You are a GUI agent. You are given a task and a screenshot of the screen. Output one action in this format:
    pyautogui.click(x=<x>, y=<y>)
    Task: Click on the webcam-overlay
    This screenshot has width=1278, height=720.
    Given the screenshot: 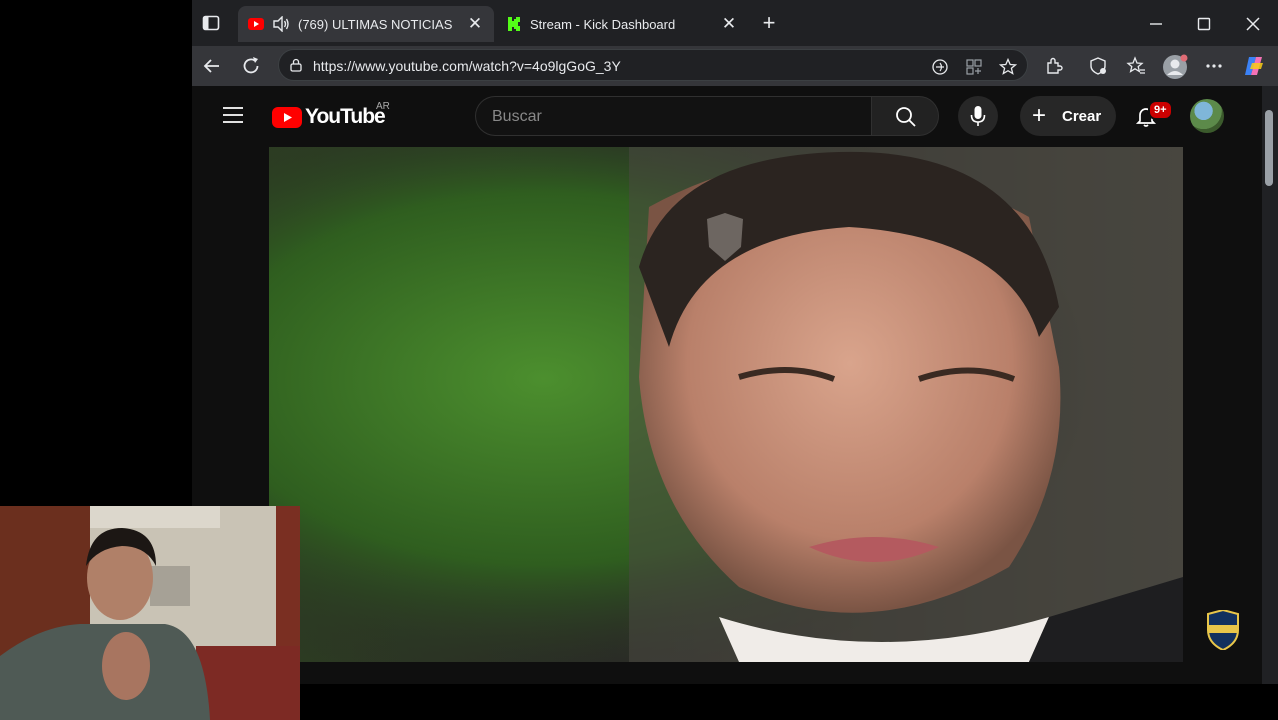 What is the action you would take?
    pyautogui.click(x=150, y=613)
    